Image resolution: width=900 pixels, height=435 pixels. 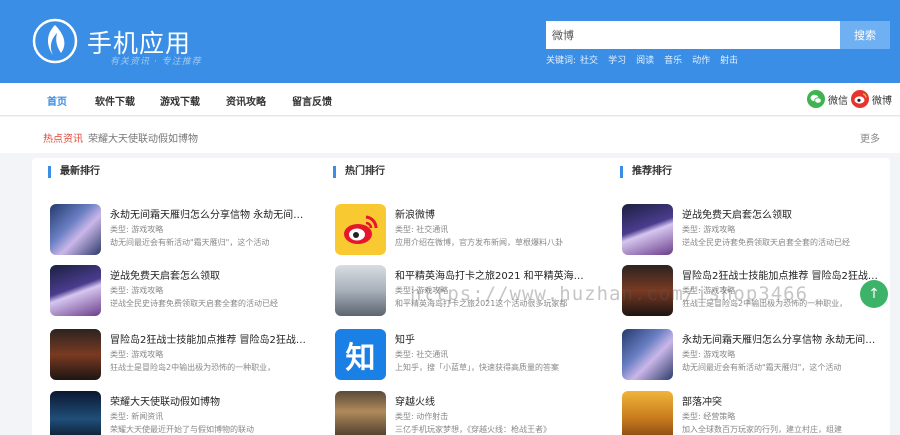 I want to click on app-thumbnail: 知, so click(x=360, y=354).